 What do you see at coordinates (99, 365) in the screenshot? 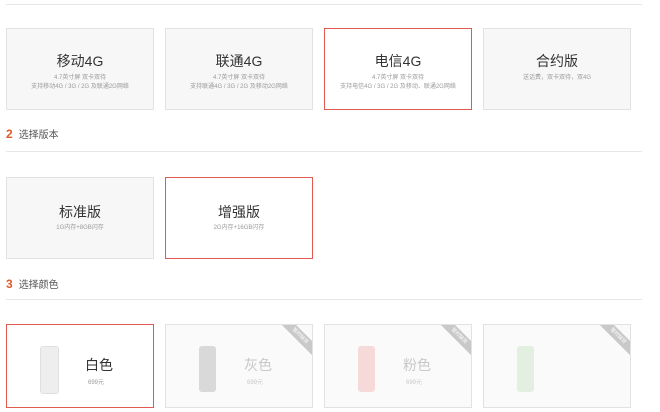
I see `color-name: 白色` at bounding box center [99, 365].